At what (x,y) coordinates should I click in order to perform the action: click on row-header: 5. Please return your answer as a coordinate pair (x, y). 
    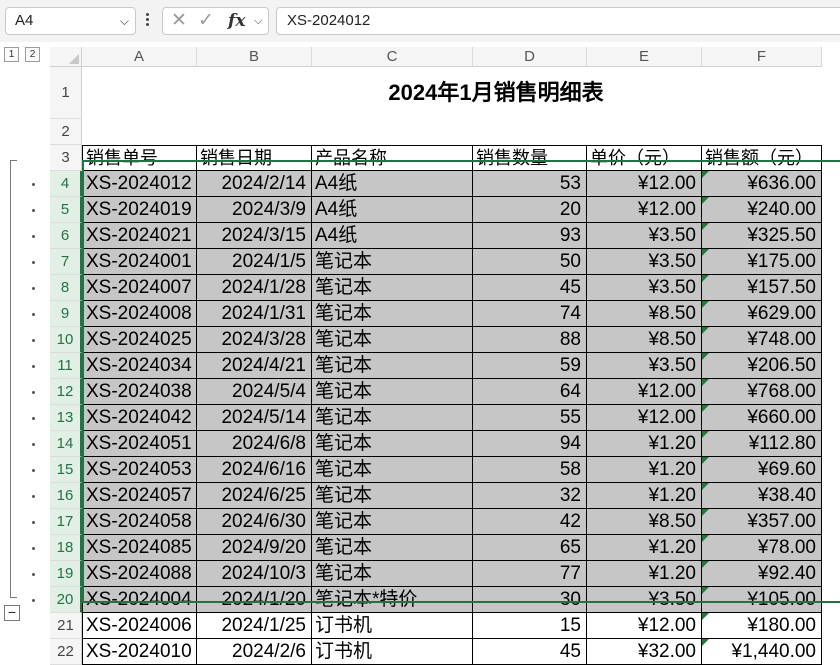
    Looking at the image, I should click on (66, 210).